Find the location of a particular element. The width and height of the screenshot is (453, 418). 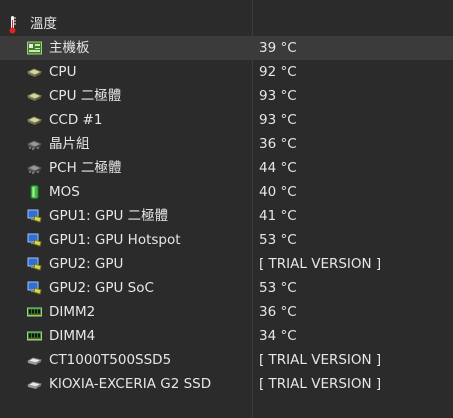

sensor-row-mos: MOS 40 °C is located at coordinates (226, 192).